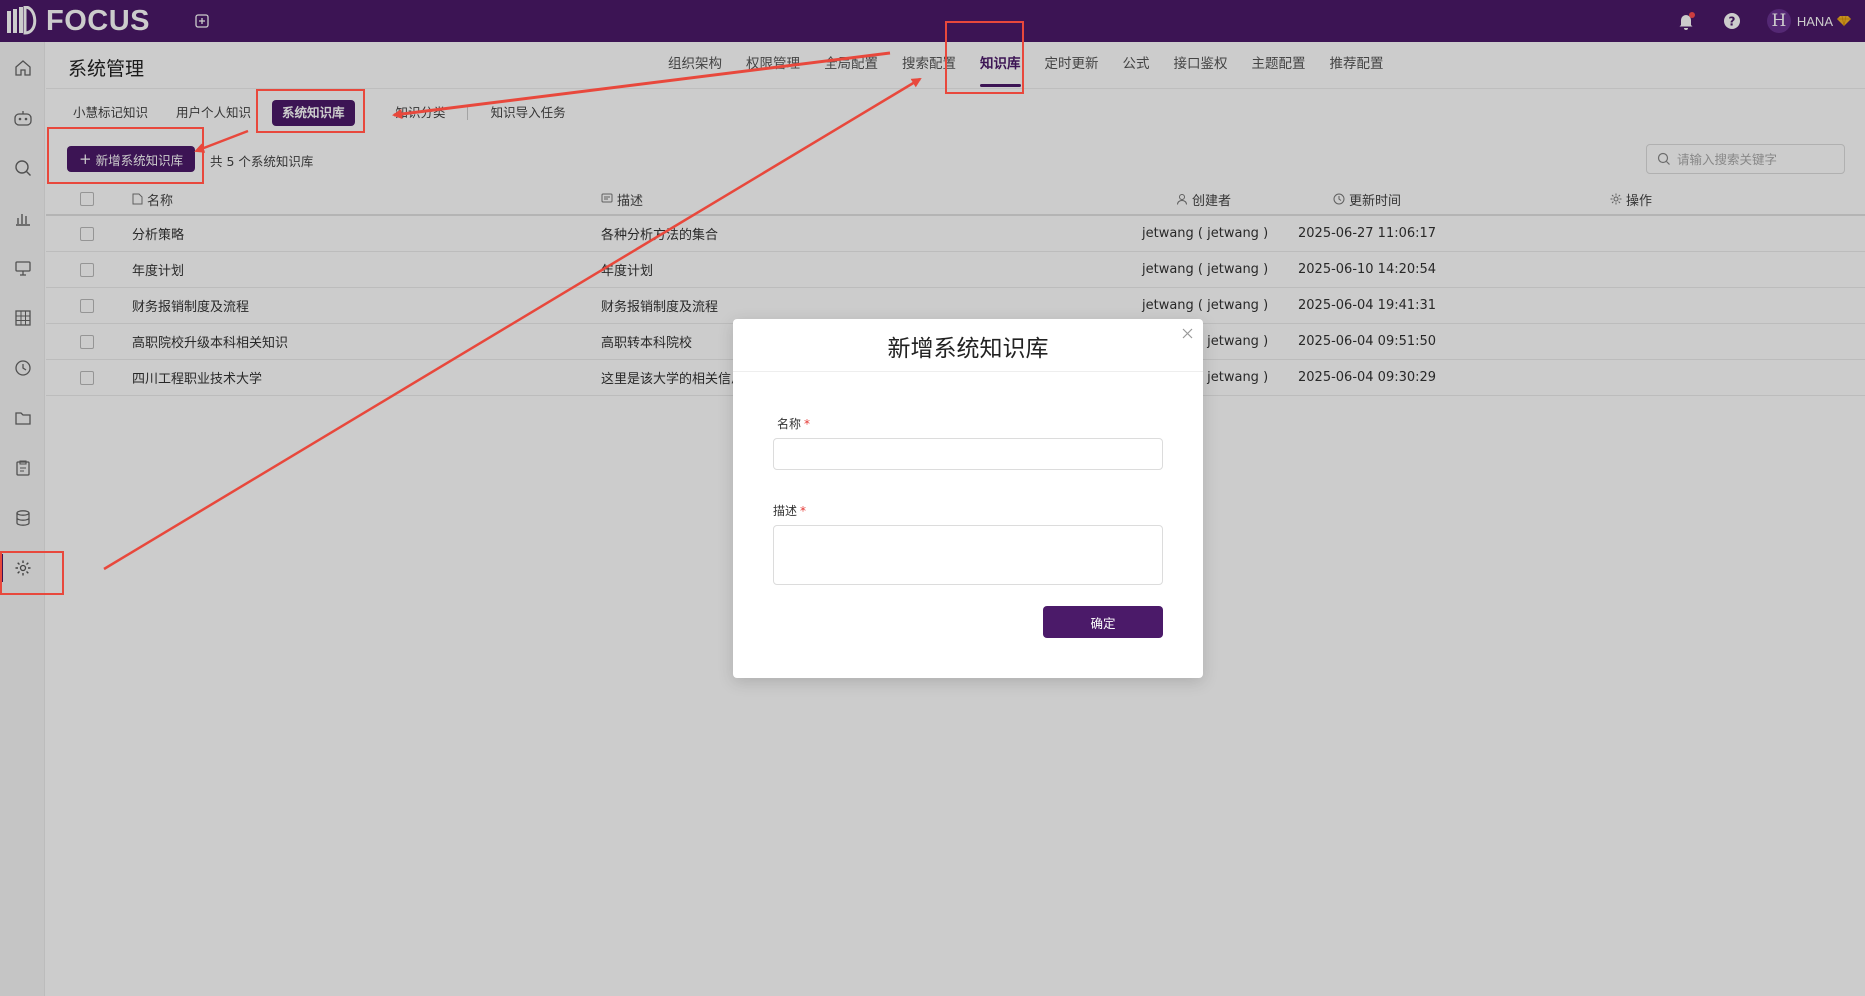 The image size is (1865, 996). I want to click on modal-close-button, so click(1187, 333).